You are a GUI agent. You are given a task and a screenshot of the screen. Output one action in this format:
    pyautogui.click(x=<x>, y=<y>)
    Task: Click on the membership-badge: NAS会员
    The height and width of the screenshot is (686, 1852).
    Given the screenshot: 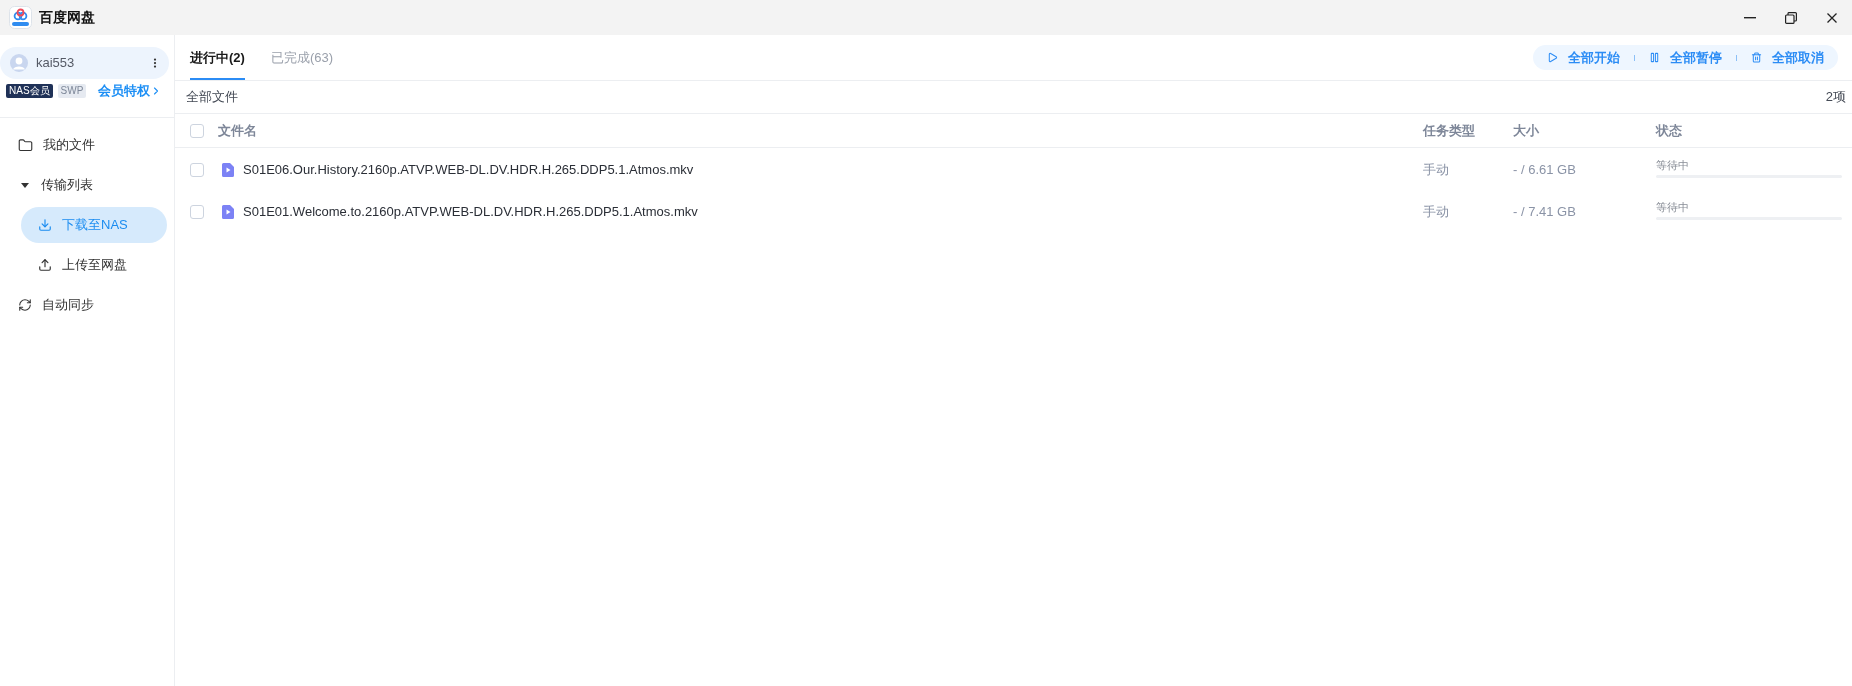 What is the action you would take?
    pyautogui.click(x=29, y=91)
    